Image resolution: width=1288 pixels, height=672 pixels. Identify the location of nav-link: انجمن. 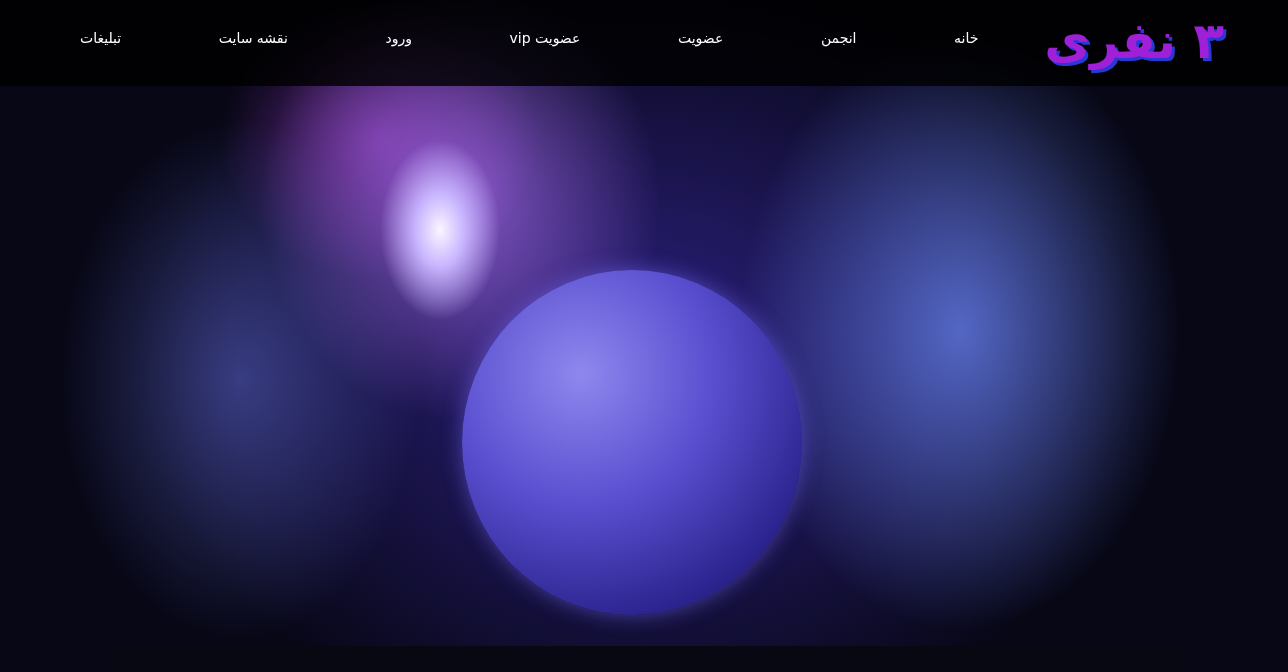
(838, 38).